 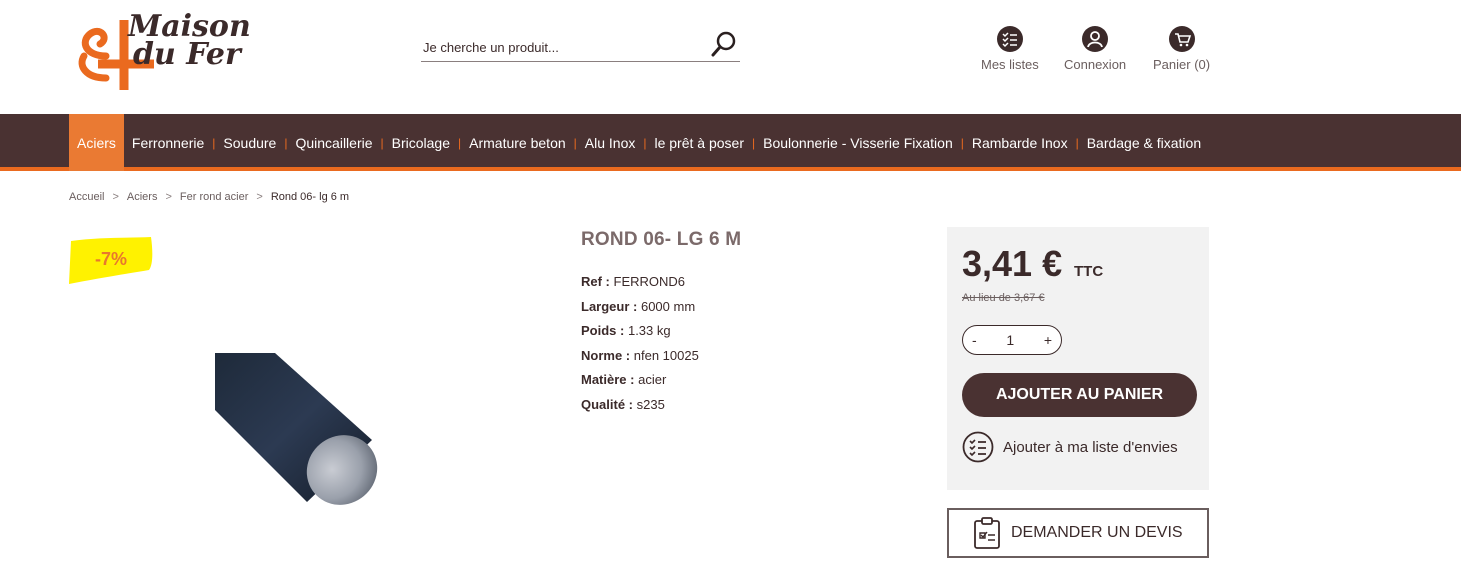 What do you see at coordinates (421, 142) in the screenshot?
I see `nav-item-bricolage: Bricolage` at bounding box center [421, 142].